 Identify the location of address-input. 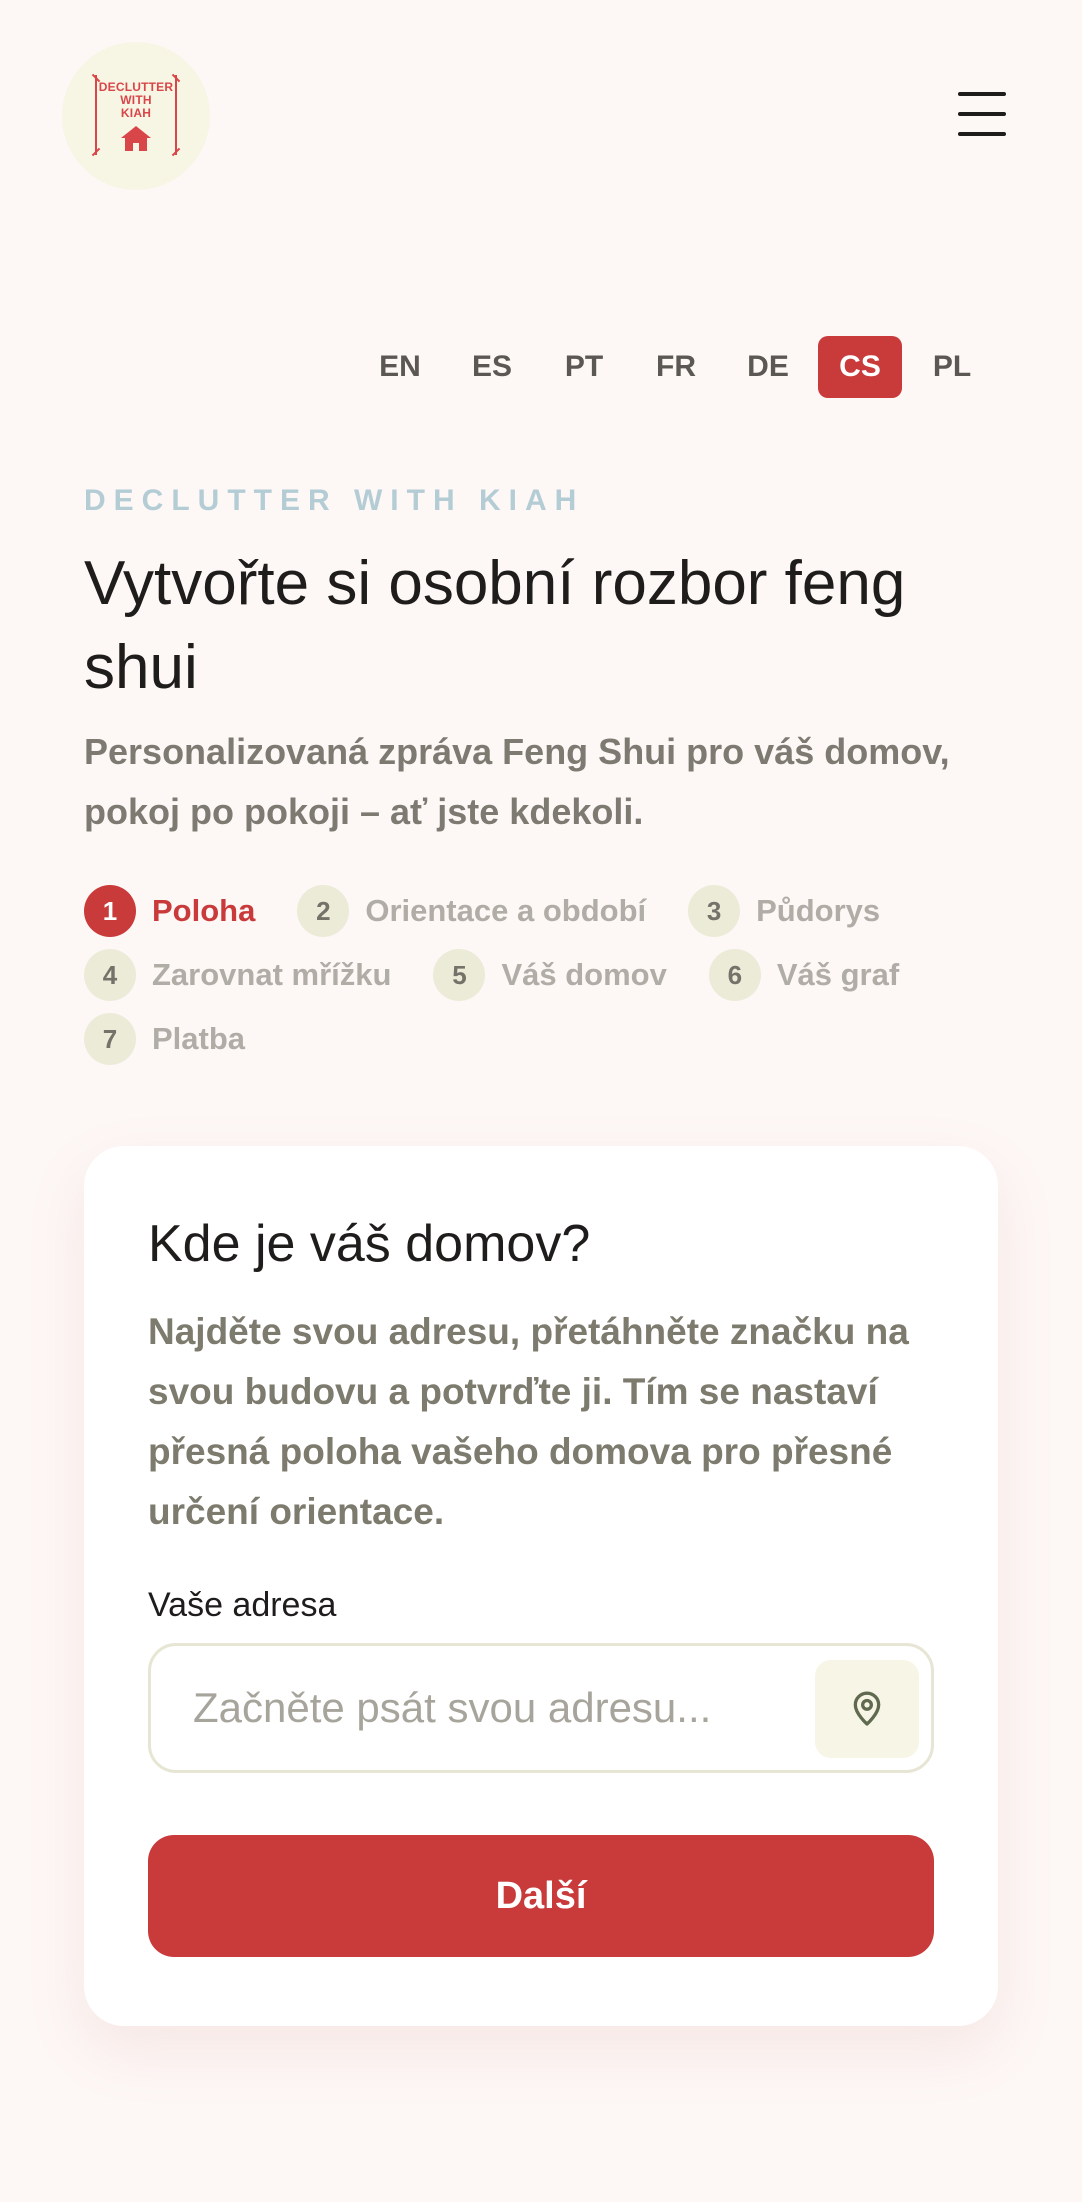
(471, 1708).